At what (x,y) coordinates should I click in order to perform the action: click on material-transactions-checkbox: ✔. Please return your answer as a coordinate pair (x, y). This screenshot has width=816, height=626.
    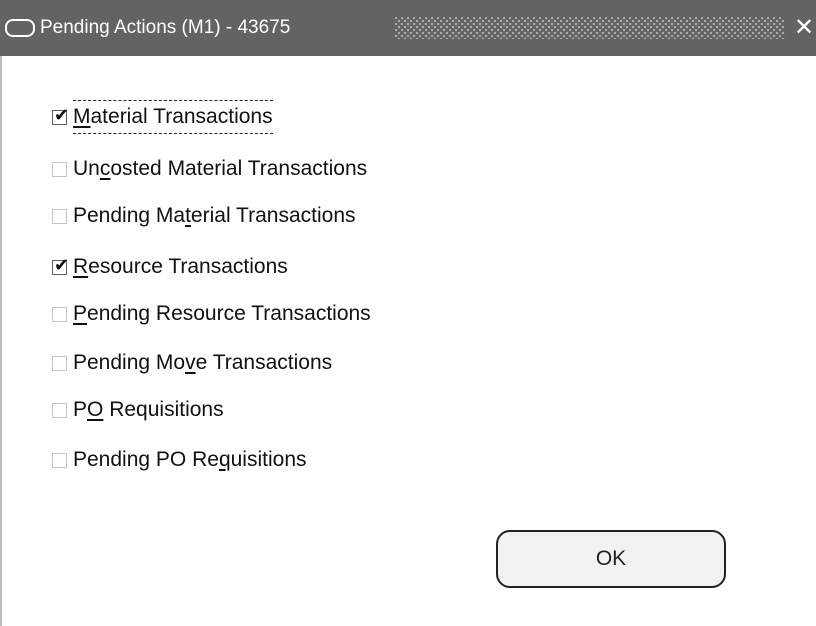
    Looking at the image, I should click on (60, 115).